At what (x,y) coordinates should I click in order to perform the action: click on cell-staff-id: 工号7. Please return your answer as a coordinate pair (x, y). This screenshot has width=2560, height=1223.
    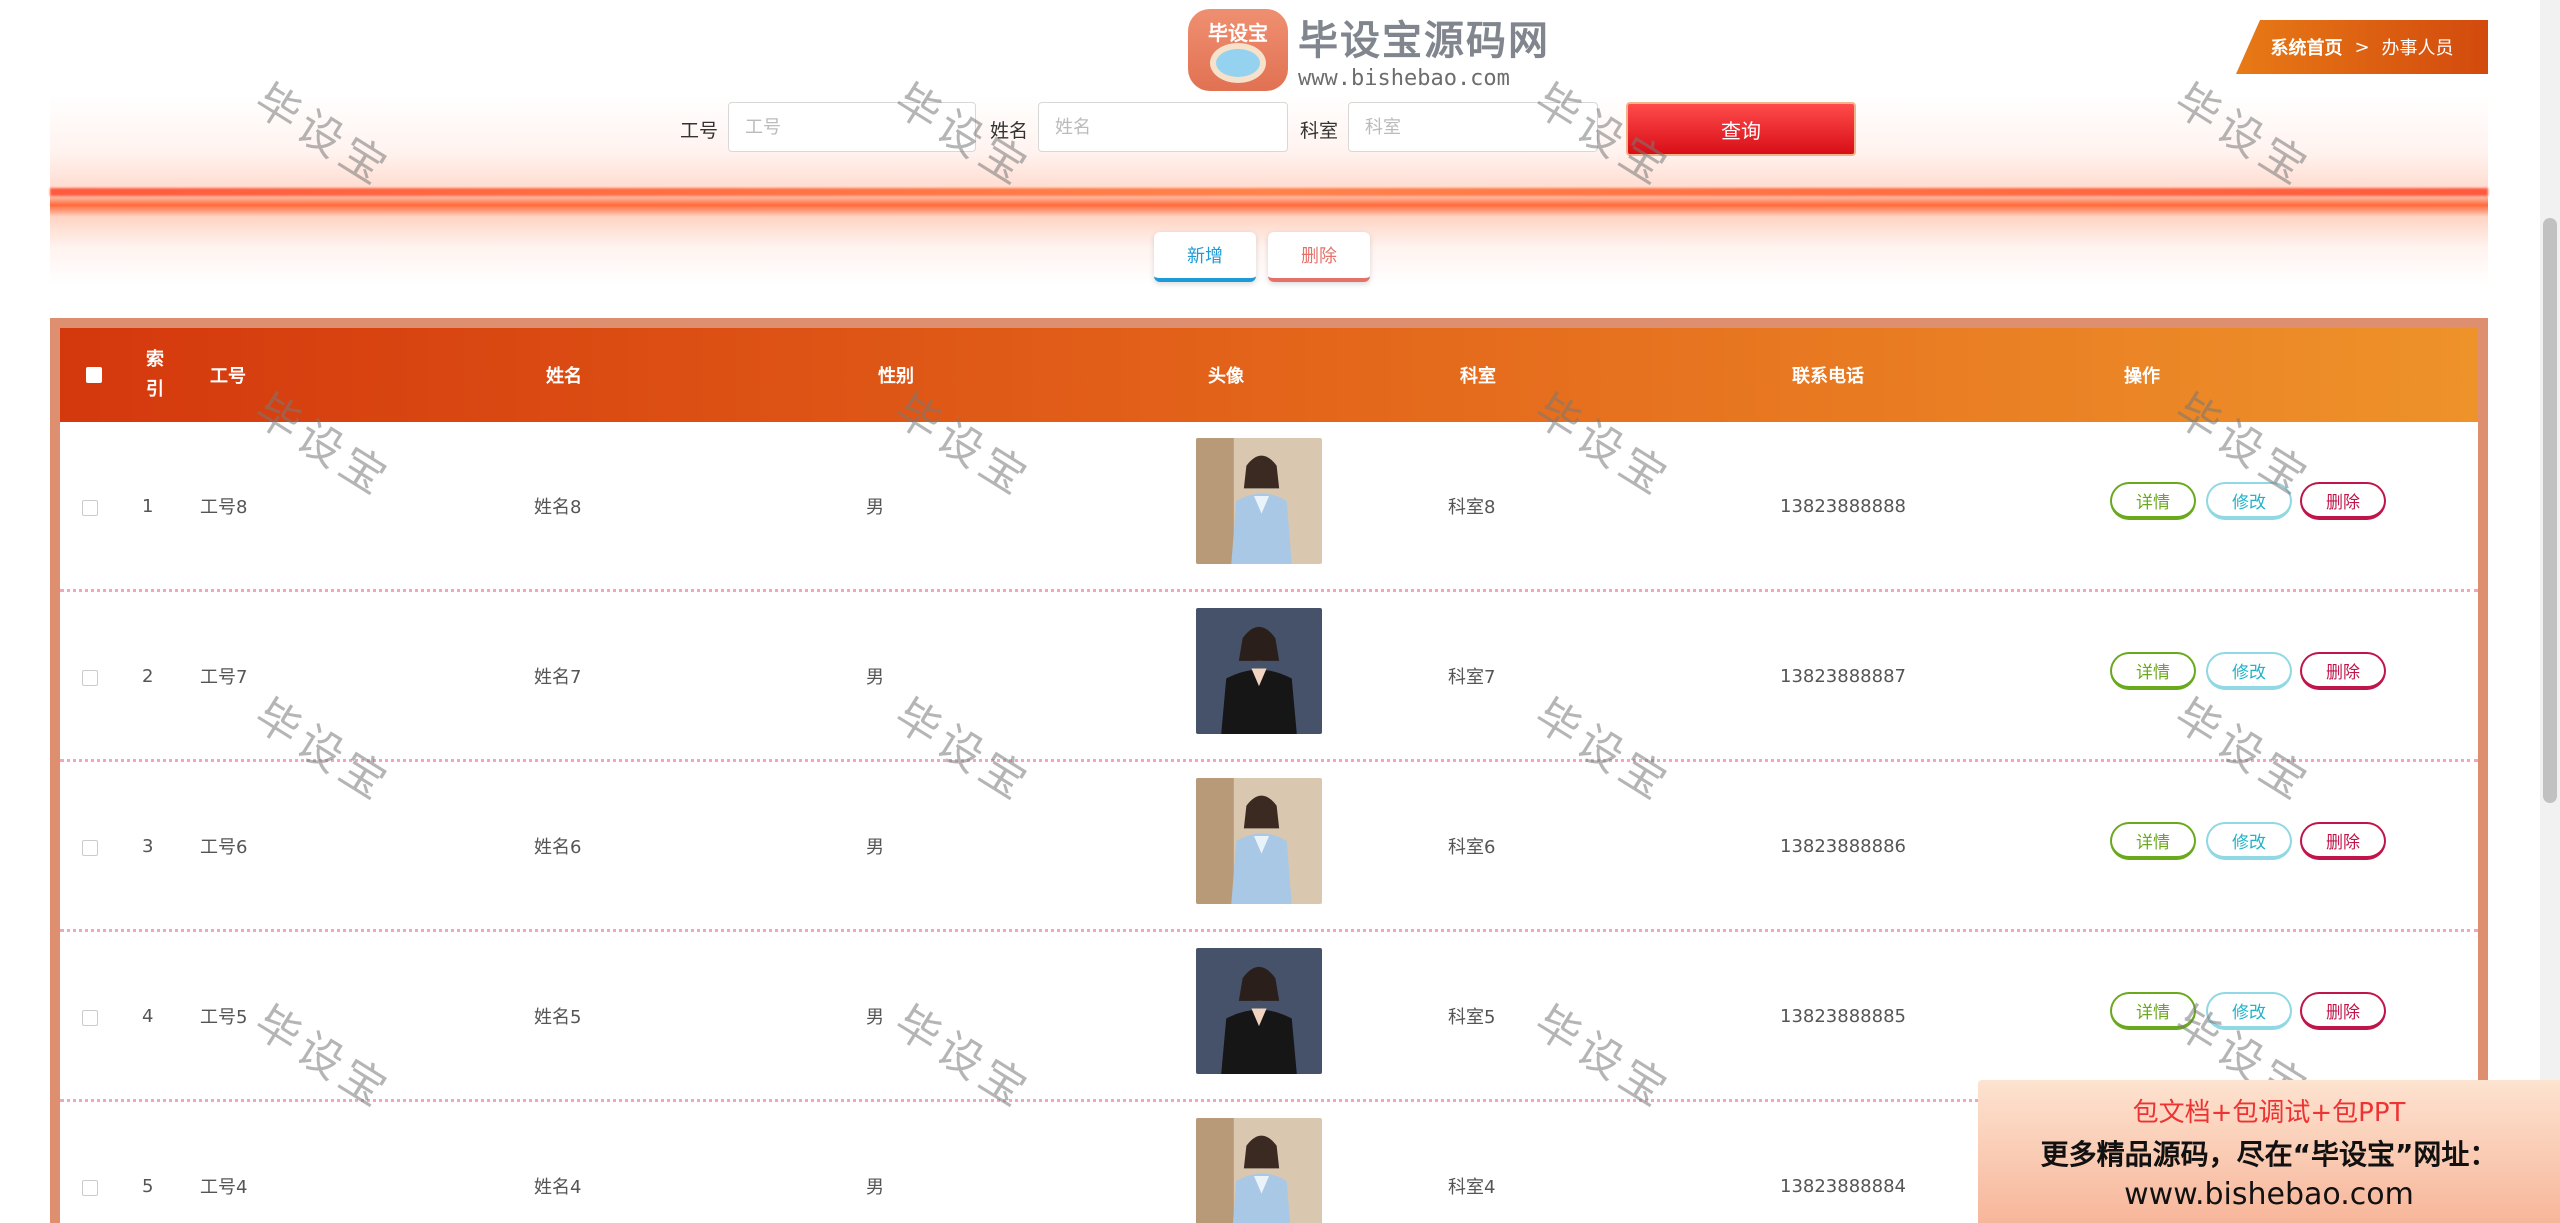
    Looking at the image, I should click on (224, 677).